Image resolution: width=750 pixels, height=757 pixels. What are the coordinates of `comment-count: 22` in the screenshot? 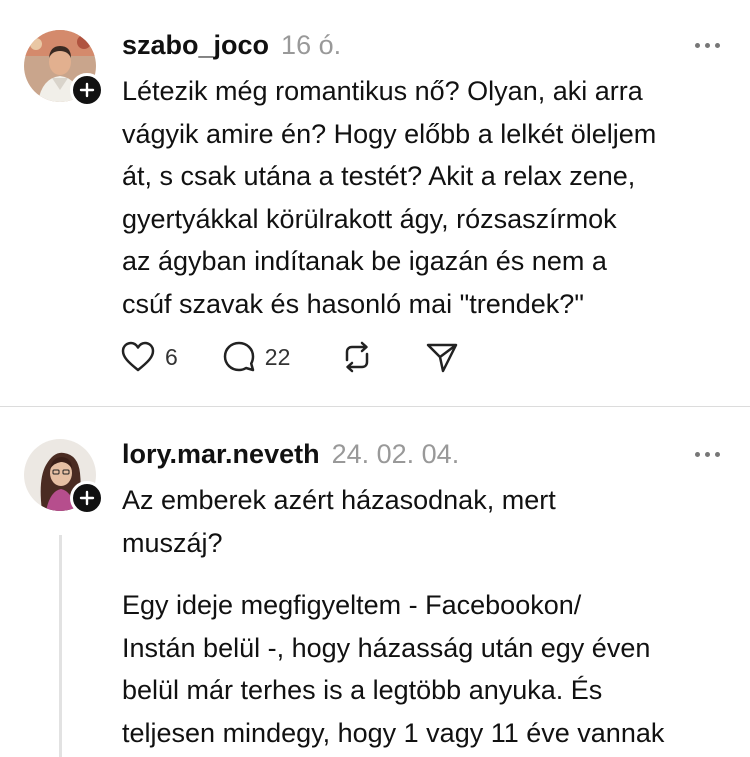 It's located at (277, 356).